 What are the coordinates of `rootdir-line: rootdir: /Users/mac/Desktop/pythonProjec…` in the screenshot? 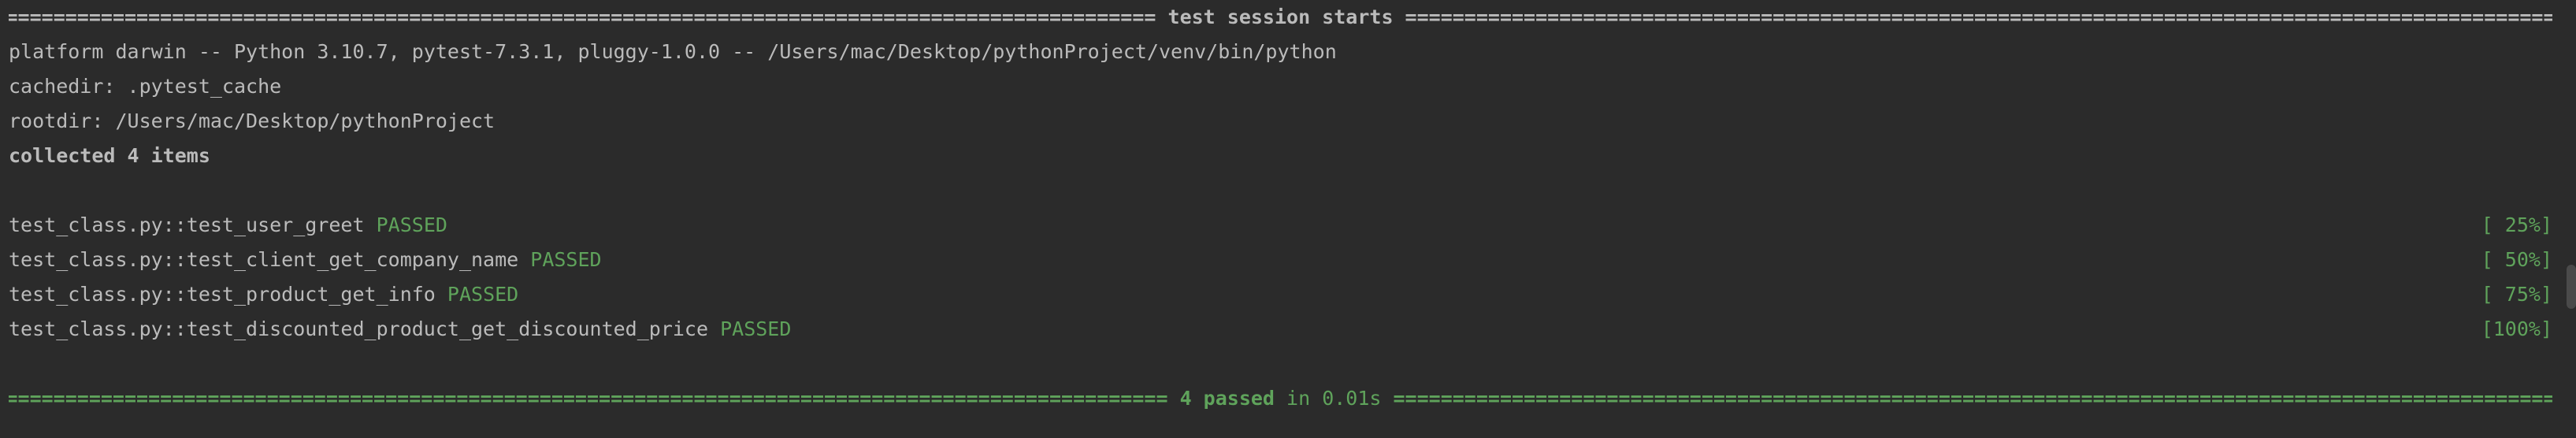 It's located at (252, 121).